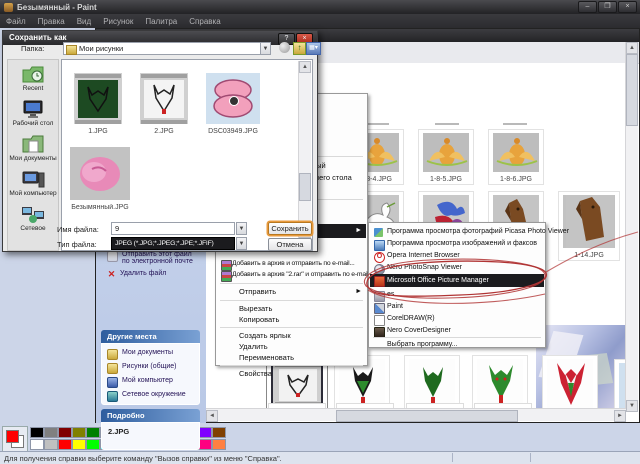 The width and height of the screenshot is (640, 464). What do you see at coordinates (150, 396) in the screenshot?
I see `place-network: Сетевое окружение` at bounding box center [150, 396].